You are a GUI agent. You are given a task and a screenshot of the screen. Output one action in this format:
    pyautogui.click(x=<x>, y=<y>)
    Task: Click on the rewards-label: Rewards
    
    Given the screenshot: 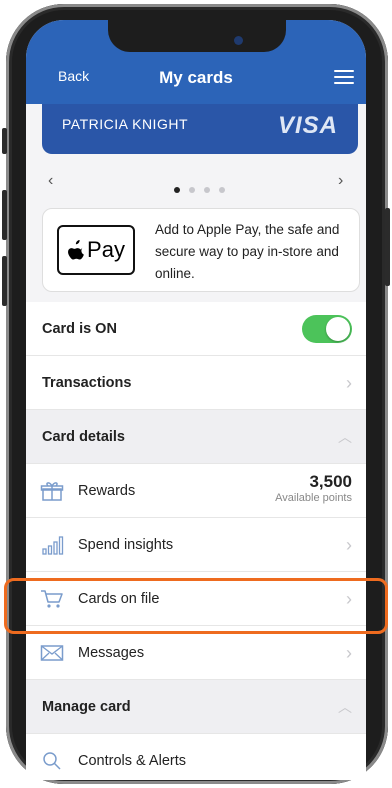 What is the action you would take?
    pyautogui.click(x=107, y=491)
    